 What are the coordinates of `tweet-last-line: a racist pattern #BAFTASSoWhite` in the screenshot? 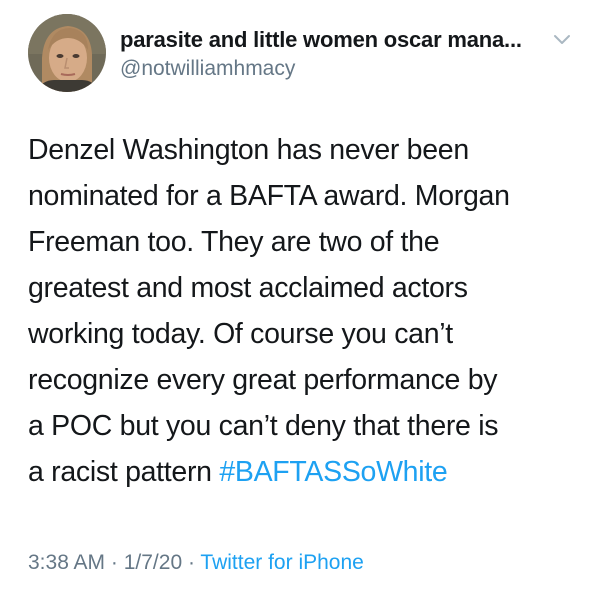 It's located at (300, 472).